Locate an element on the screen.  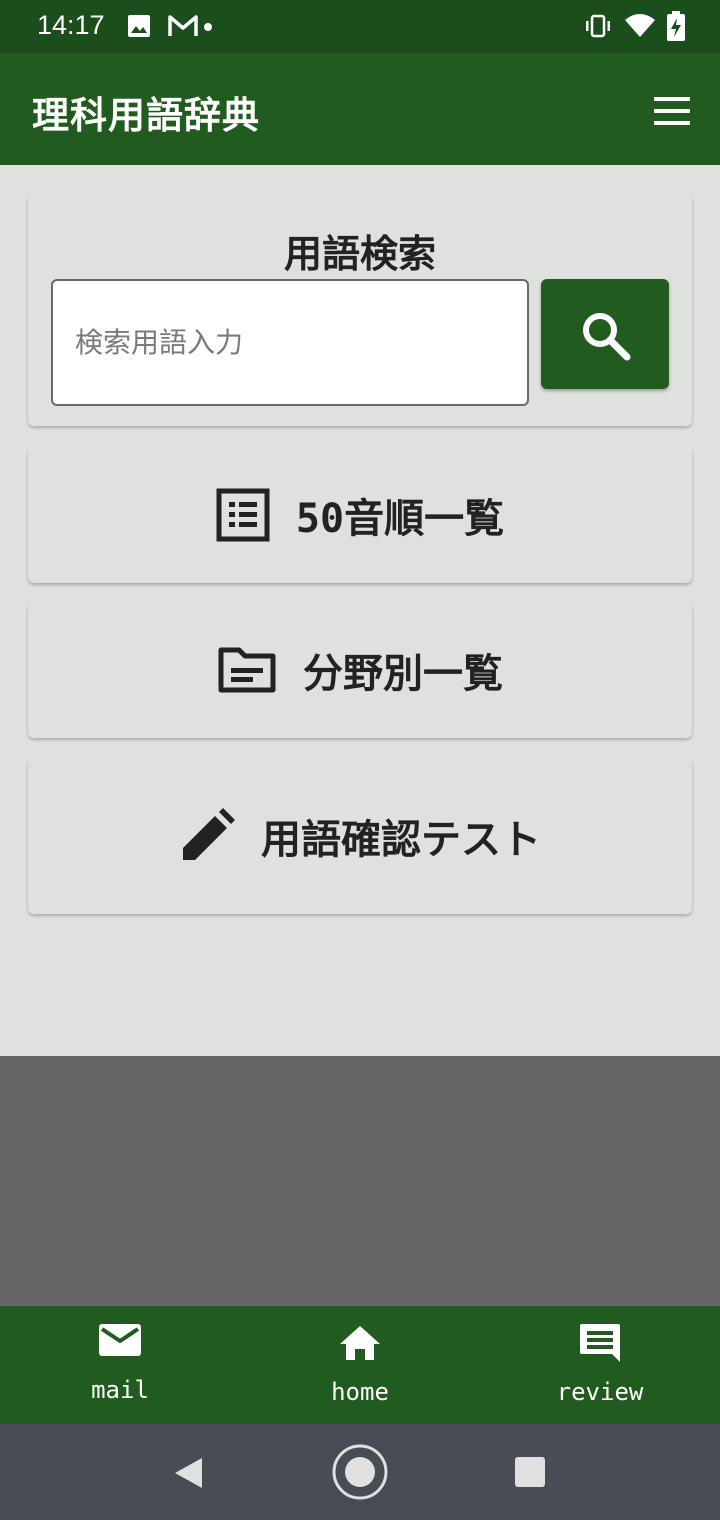
bottom-navigation: mail home review is located at coordinates (360, 1365).